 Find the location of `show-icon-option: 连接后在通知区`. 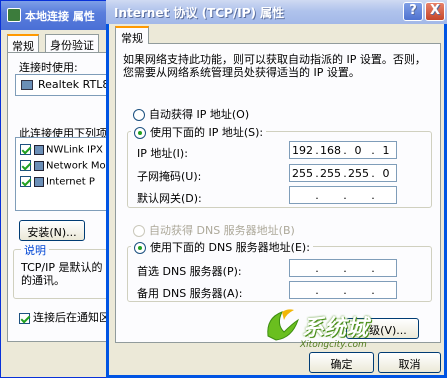

show-icon-option: 连接后在通知区 is located at coordinates (64, 317).